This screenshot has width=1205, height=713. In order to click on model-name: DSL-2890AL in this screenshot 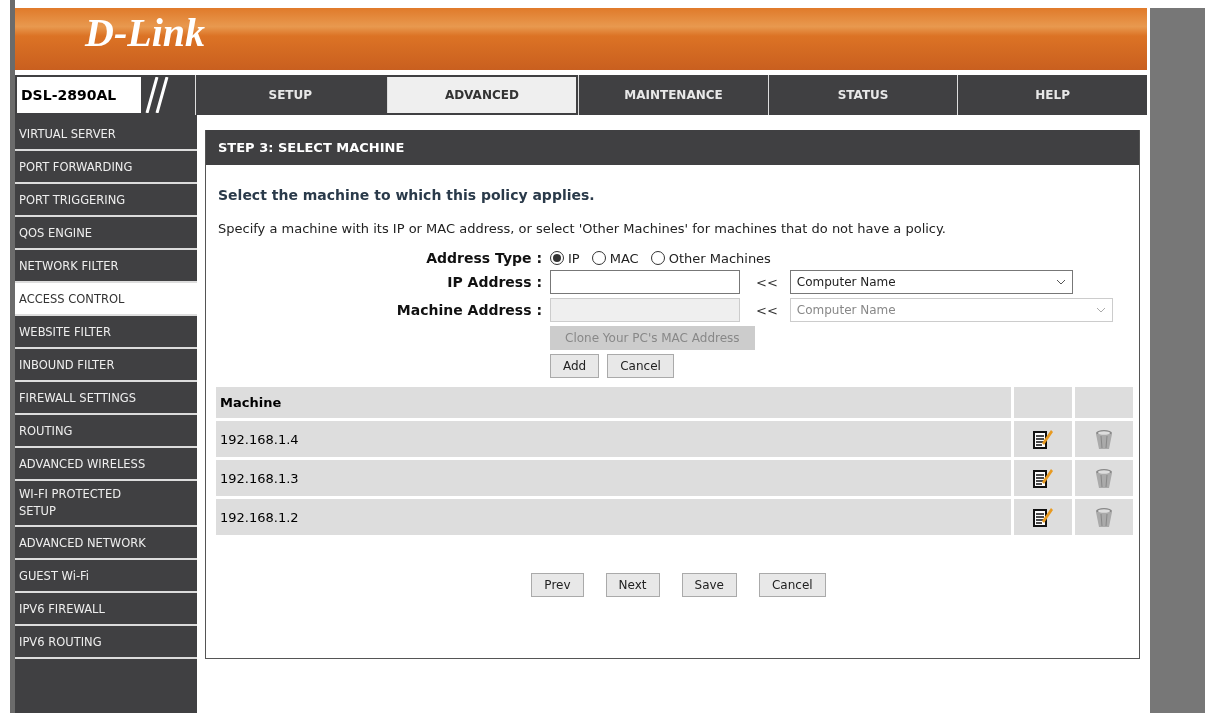, I will do `click(79, 95)`.